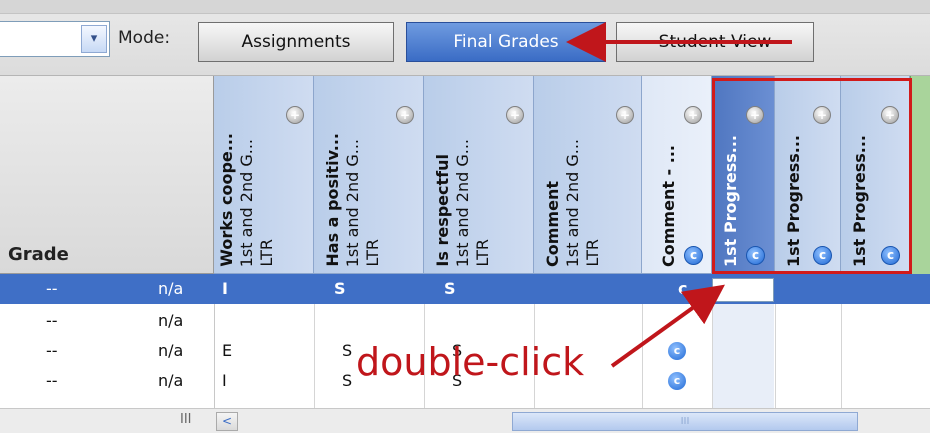 The width and height of the screenshot is (930, 433). Describe the element at coordinates (479, 175) in the screenshot. I see `column-header-is-respectful: Is respectful 1st and 2nd G... LTR +` at that location.